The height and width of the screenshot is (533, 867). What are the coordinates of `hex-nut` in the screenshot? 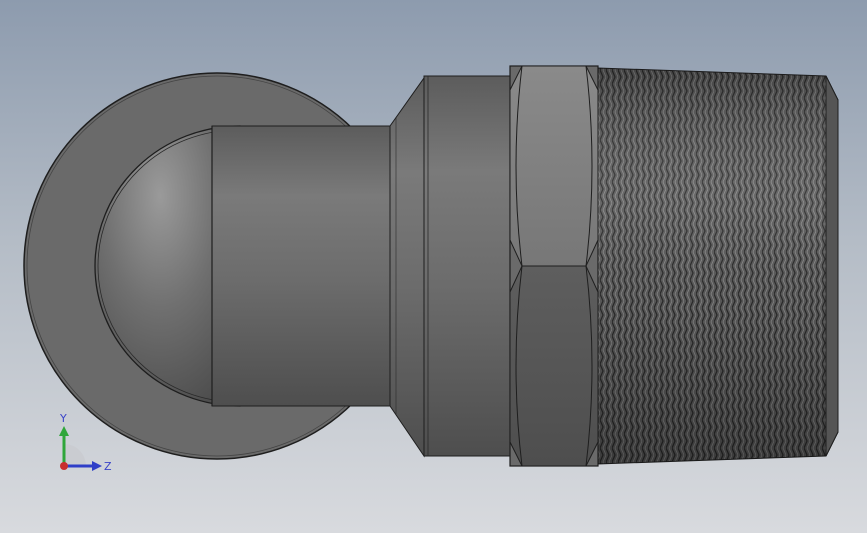 It's located at (554, 266).